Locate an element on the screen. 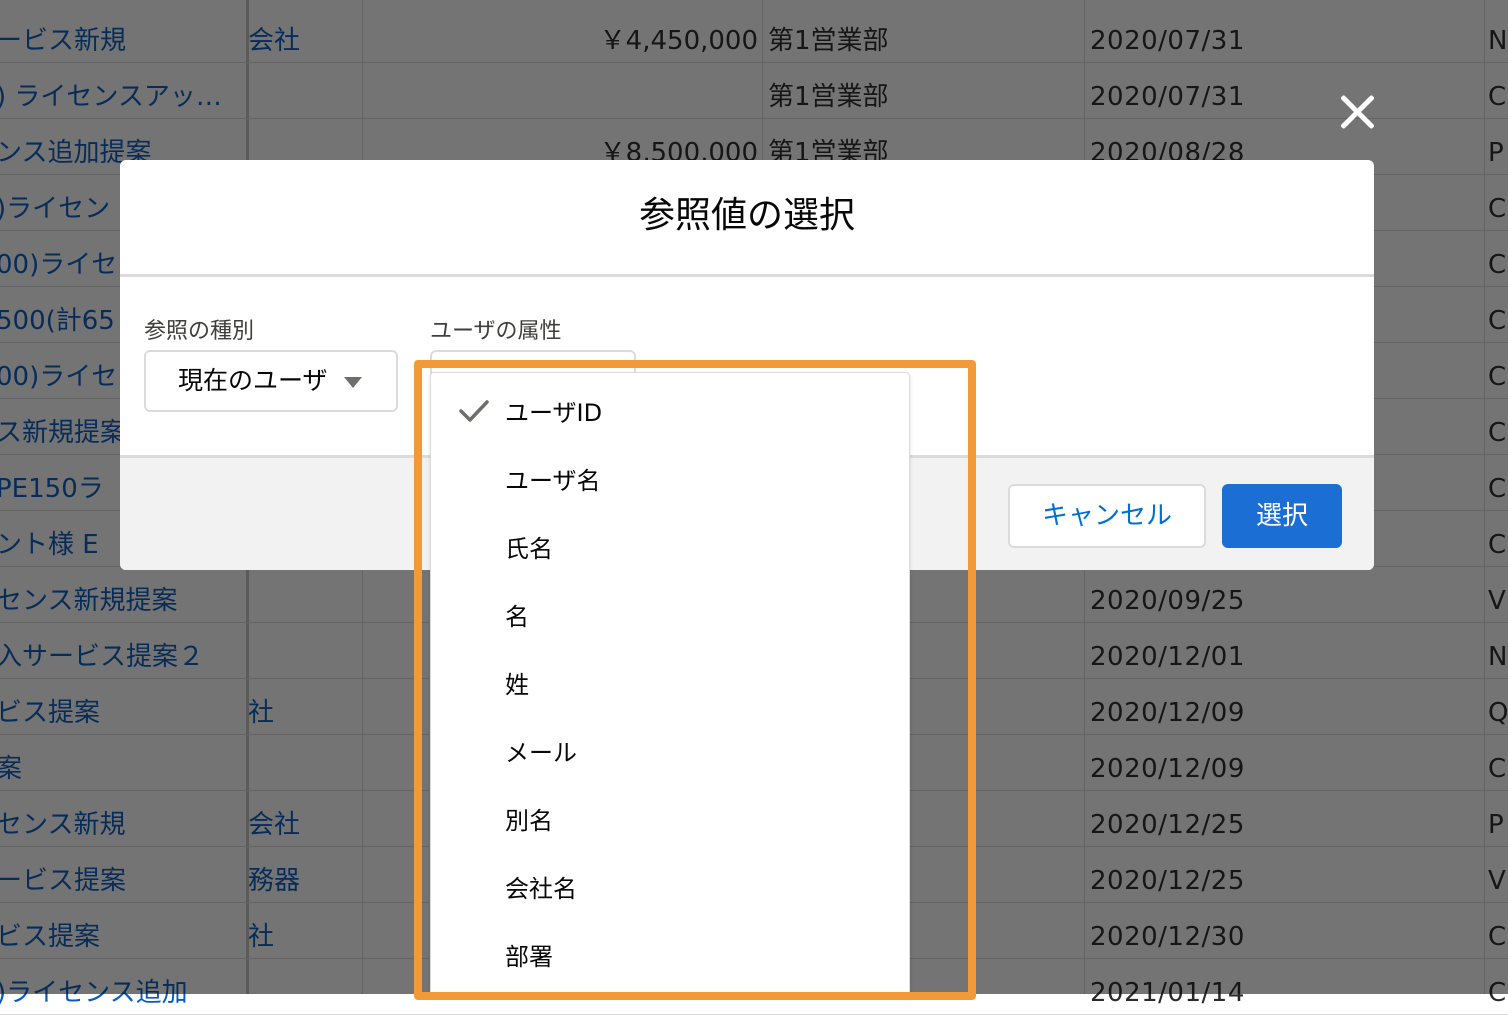  modal-title: 参照値の選択 is located at coordinates (746, 215).